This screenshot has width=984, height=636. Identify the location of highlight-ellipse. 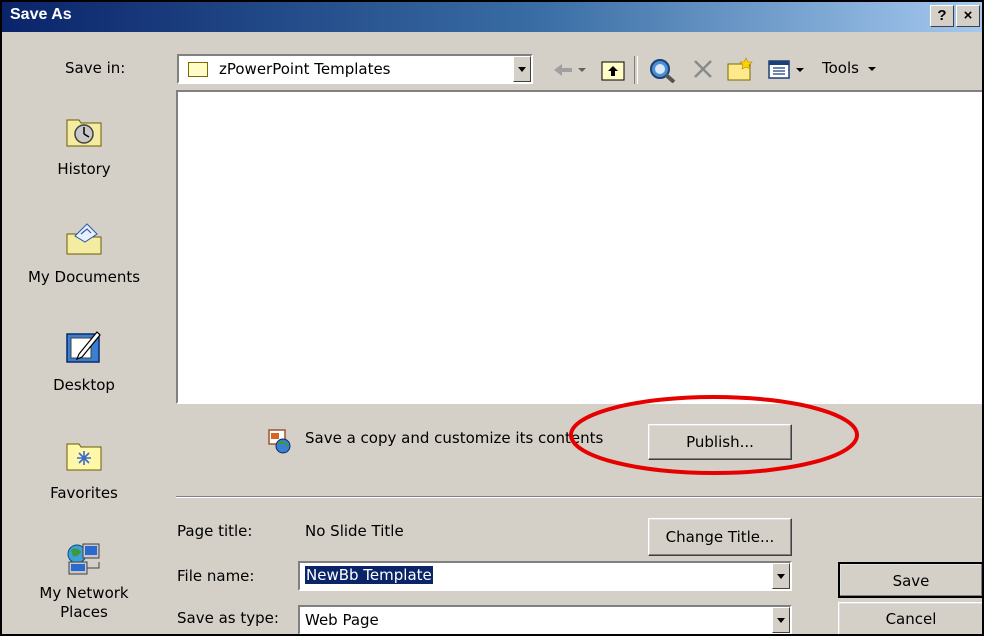
(714, 435).